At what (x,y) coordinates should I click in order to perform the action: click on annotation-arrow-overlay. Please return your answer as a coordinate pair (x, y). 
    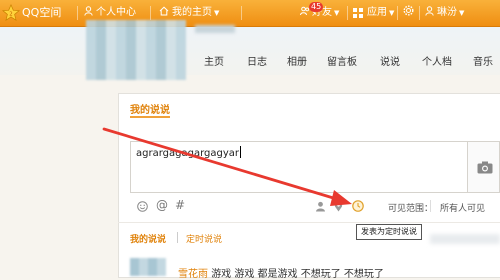
    Looking at the image, I should click on (227, 166).